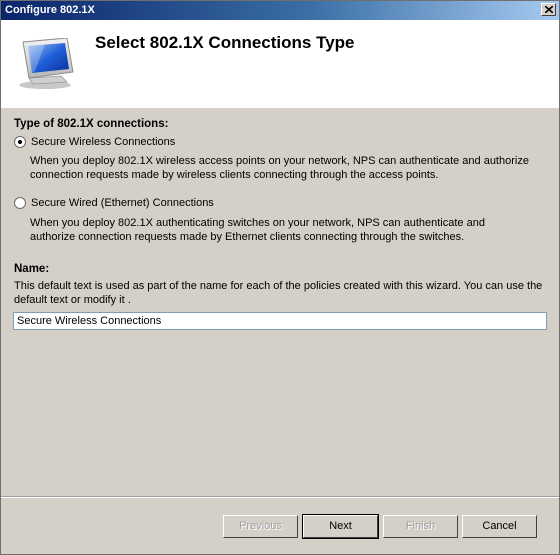 Image resolution: width=560 pixels, height=555 pixels. Describe the element at coordinates (260, 526) in the screenshot. I see `previous-button: Previous` at that location.